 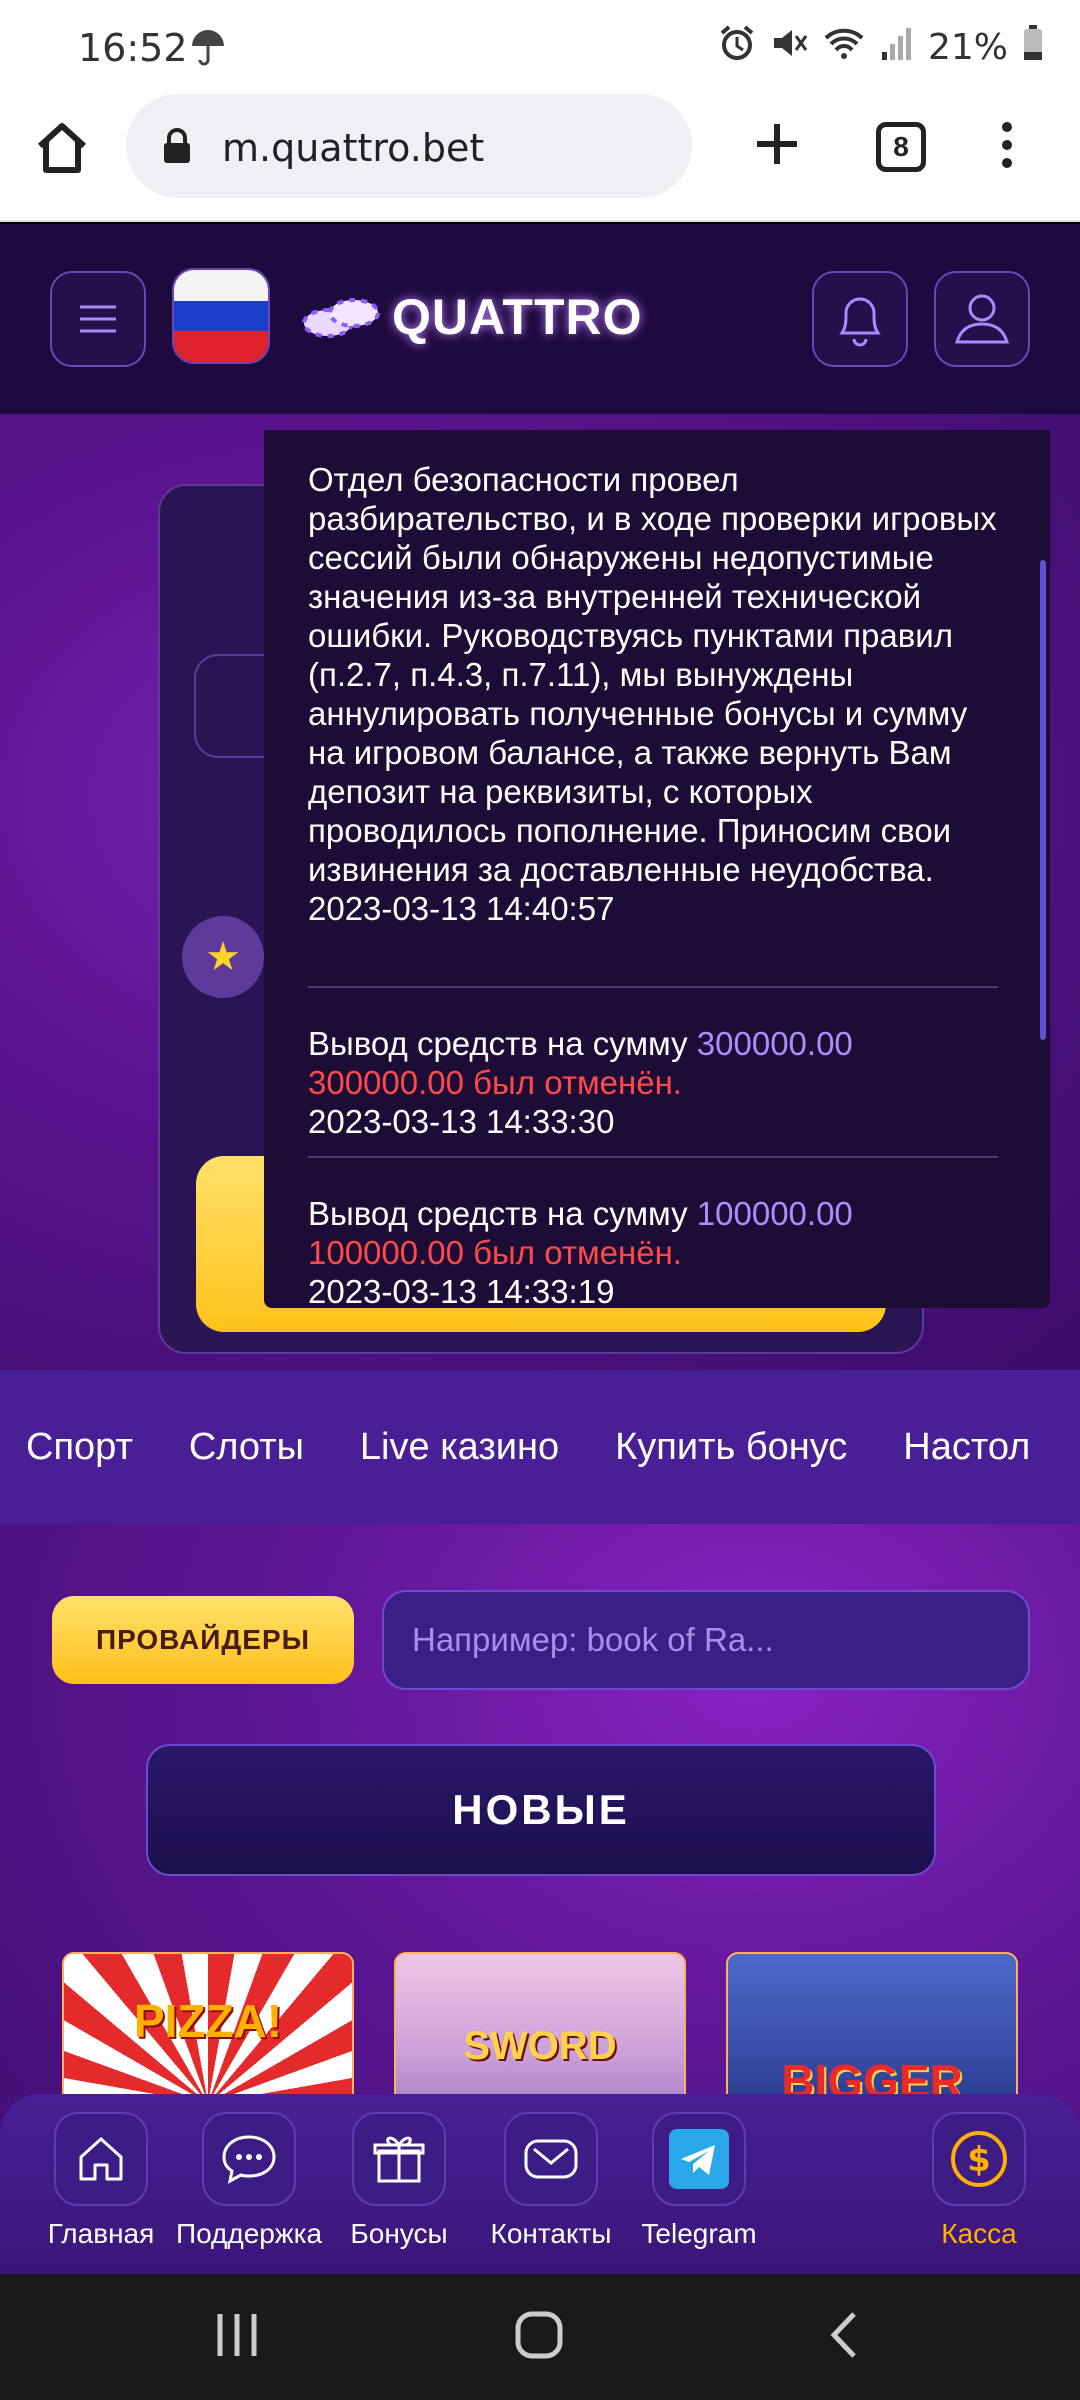 I want to click on gift-icon, so click(x=399, y=2159).